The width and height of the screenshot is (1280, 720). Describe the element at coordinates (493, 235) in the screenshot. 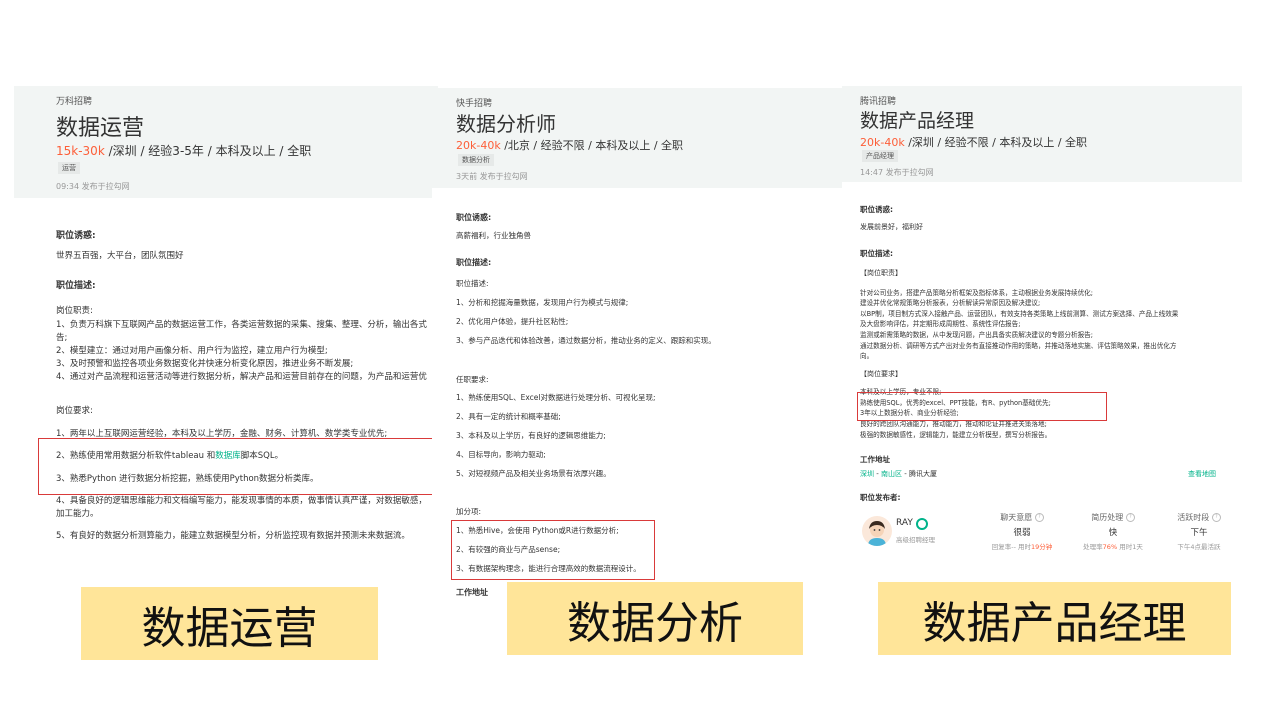

I see `temptation-text: 高薪福利，行业独角兽` at that location.